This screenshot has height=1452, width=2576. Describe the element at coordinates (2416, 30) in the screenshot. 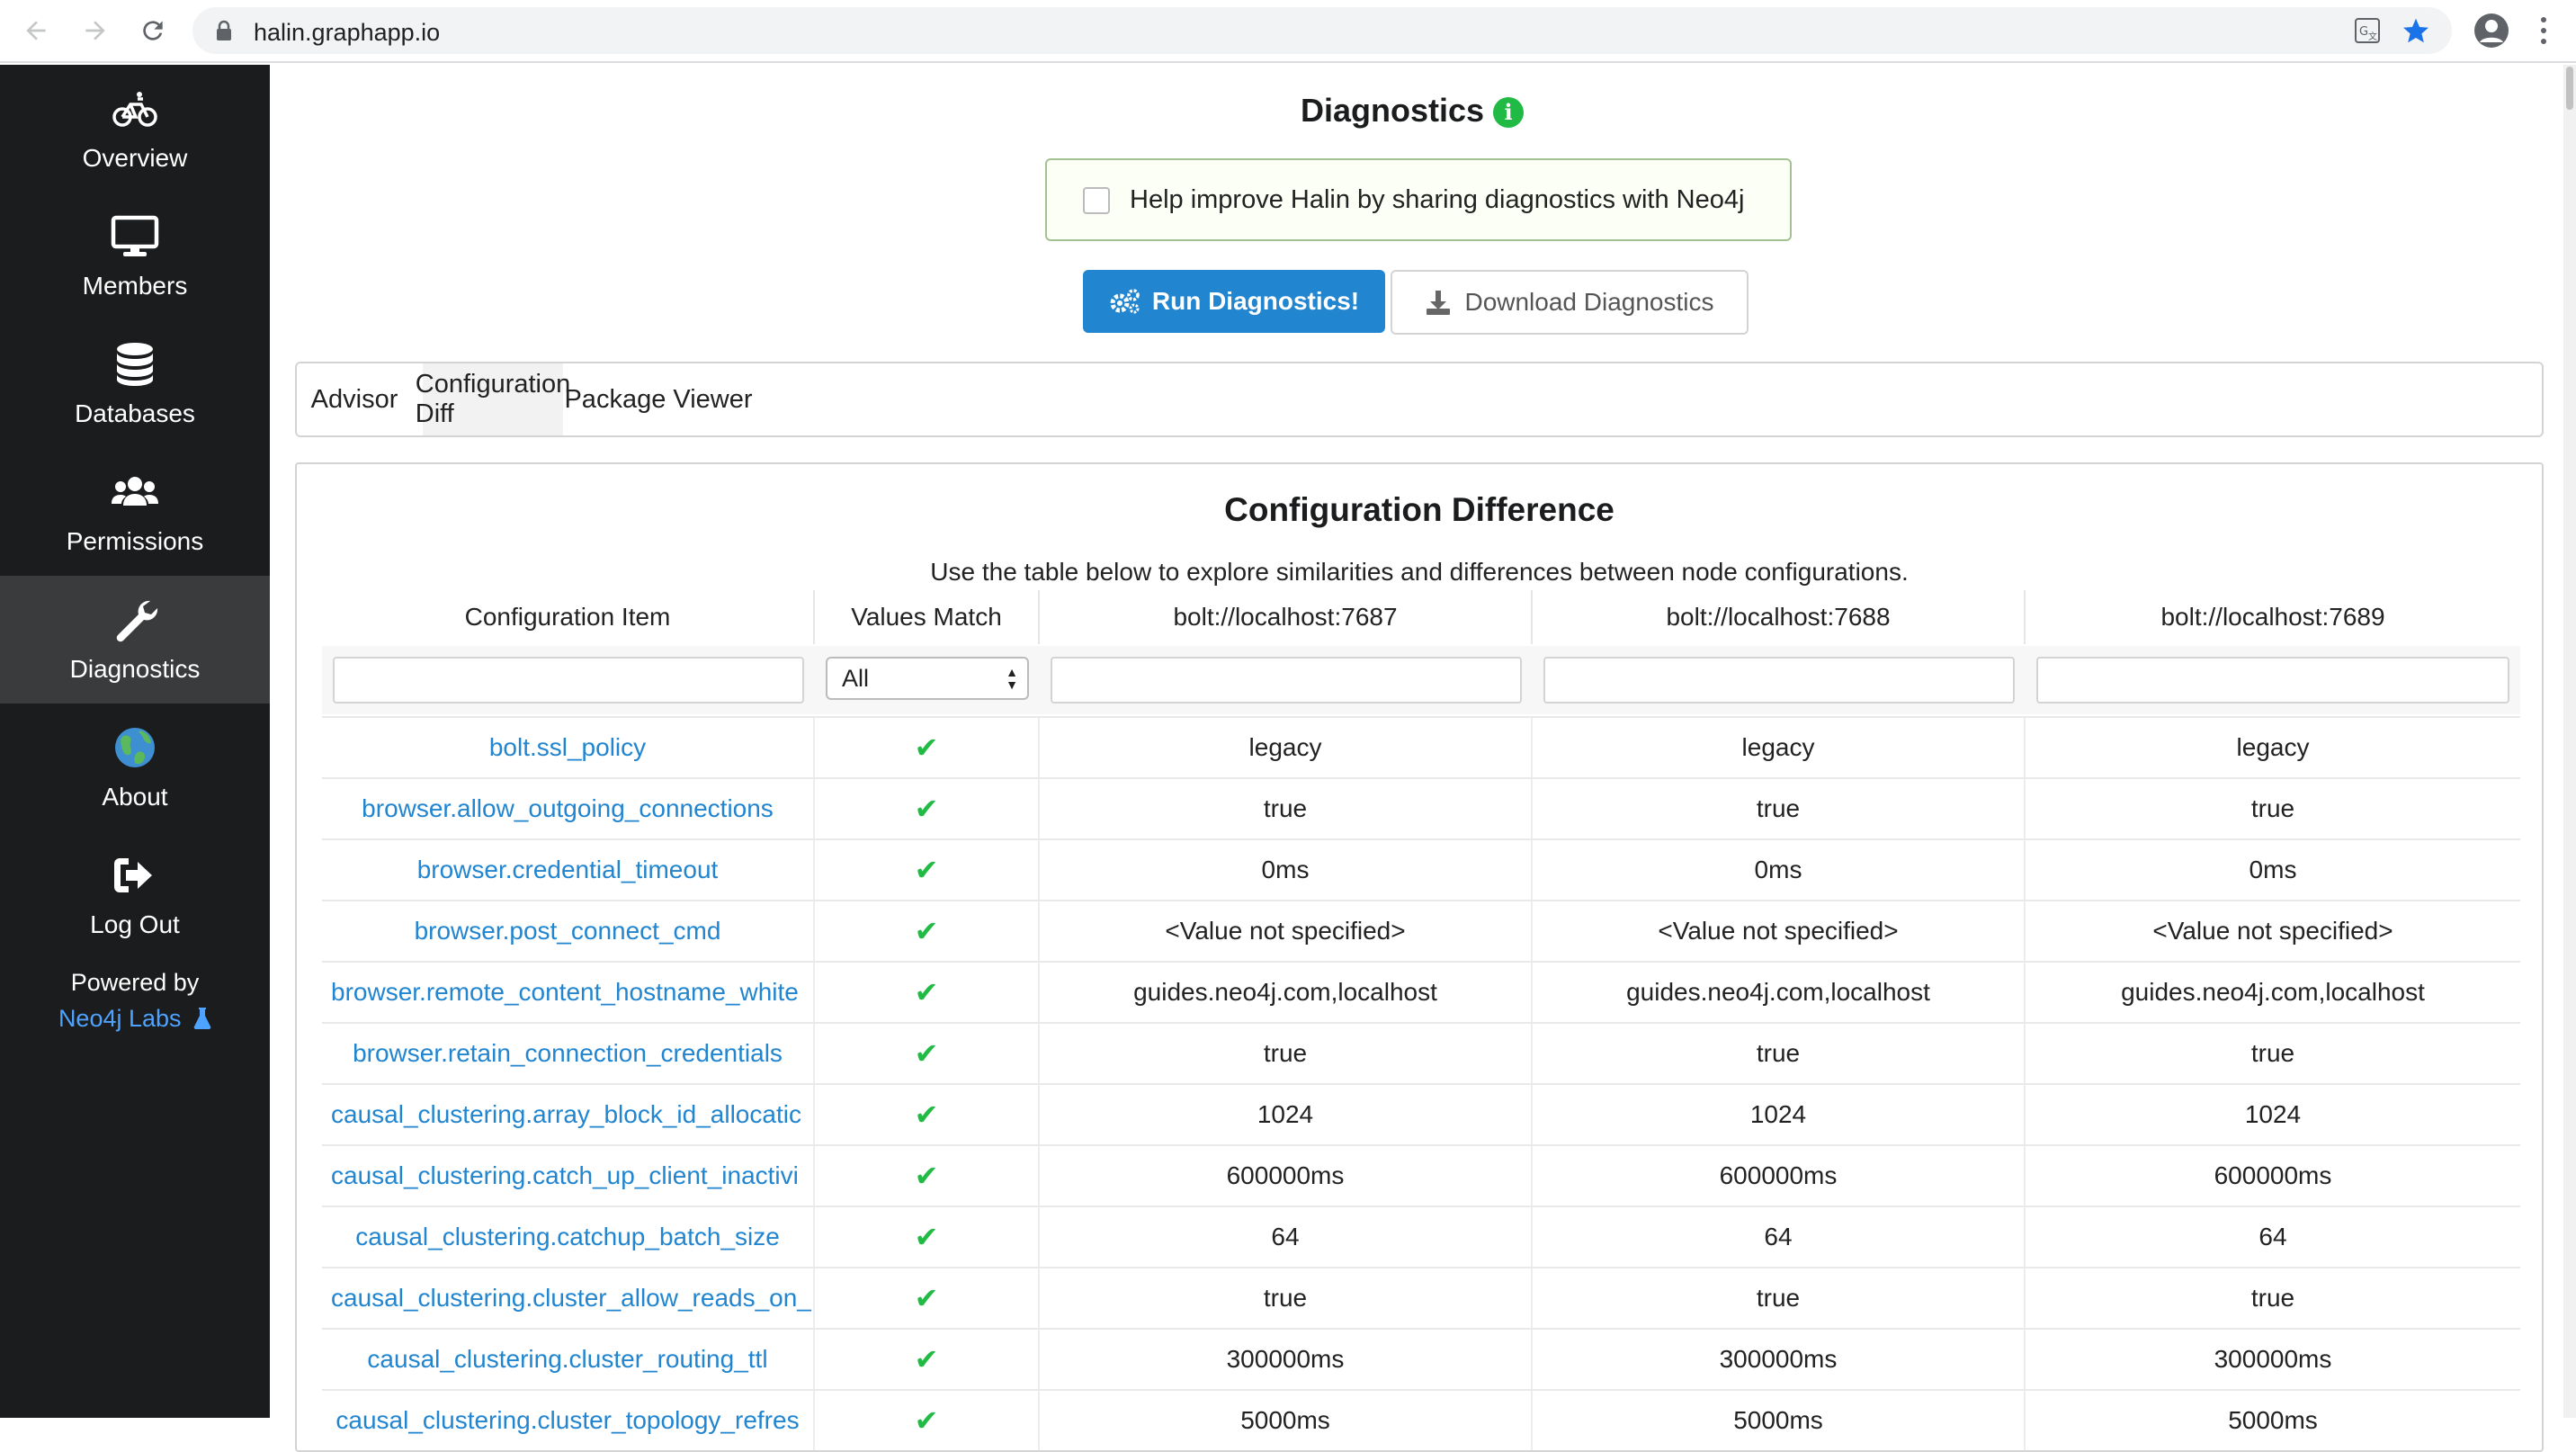

I see `bookmark-star-icon` at that location.